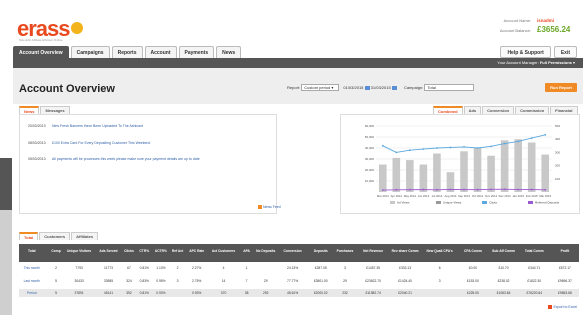 The width and height of the screenshot is (583, 315). What do you see at coordinates (532, 110) in the screenshot?
I see `tab-commission: Commission` at bounding box center [532, 110].